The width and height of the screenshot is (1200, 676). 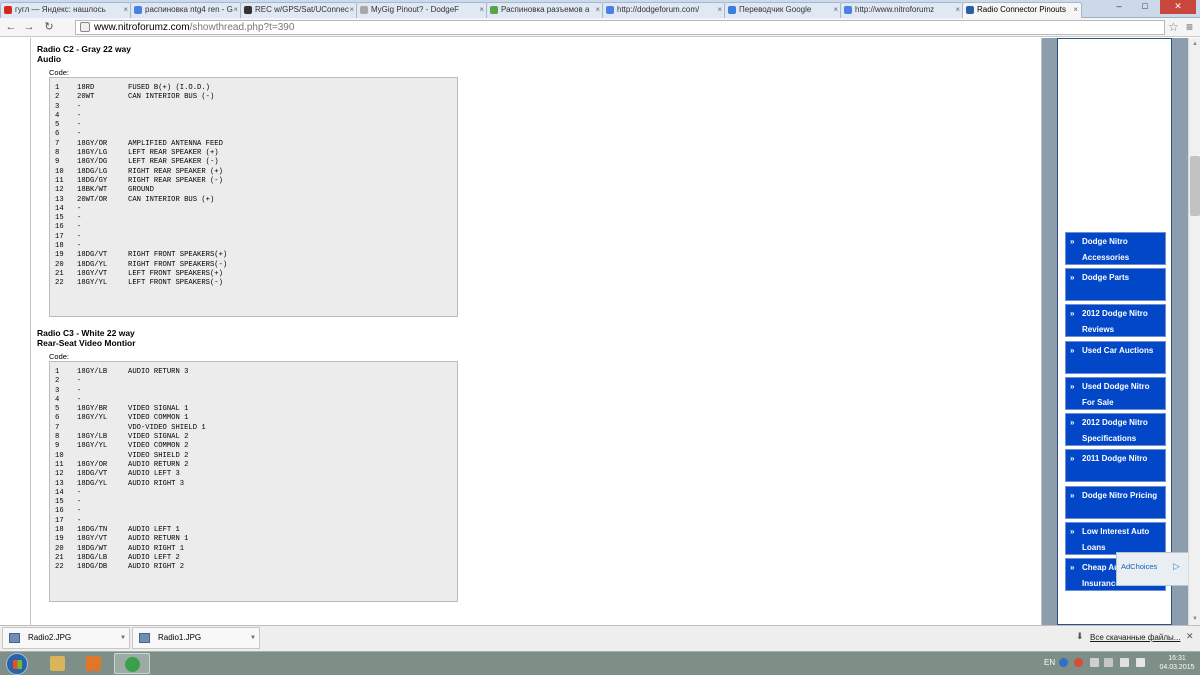 I want to click on volume-icon, so click(x=1124, y=662).